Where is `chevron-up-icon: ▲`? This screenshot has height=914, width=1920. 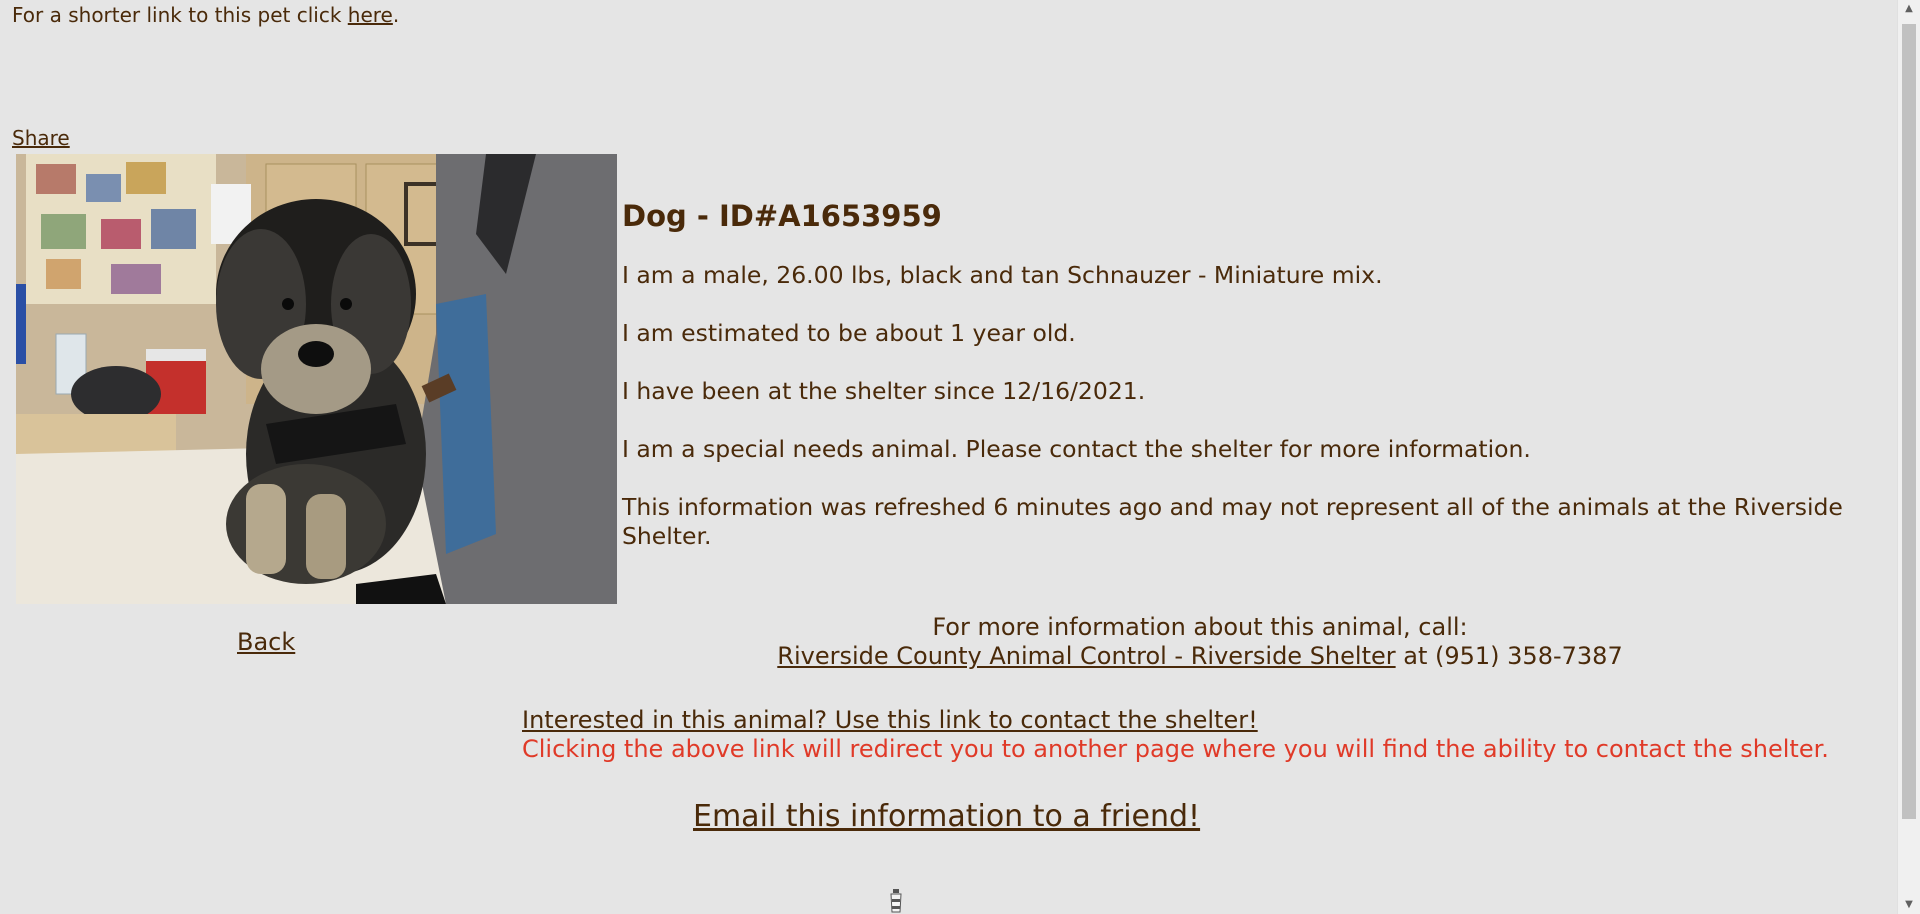
chevron-up-icon: ▲ is located at coordinates (1909, 9).